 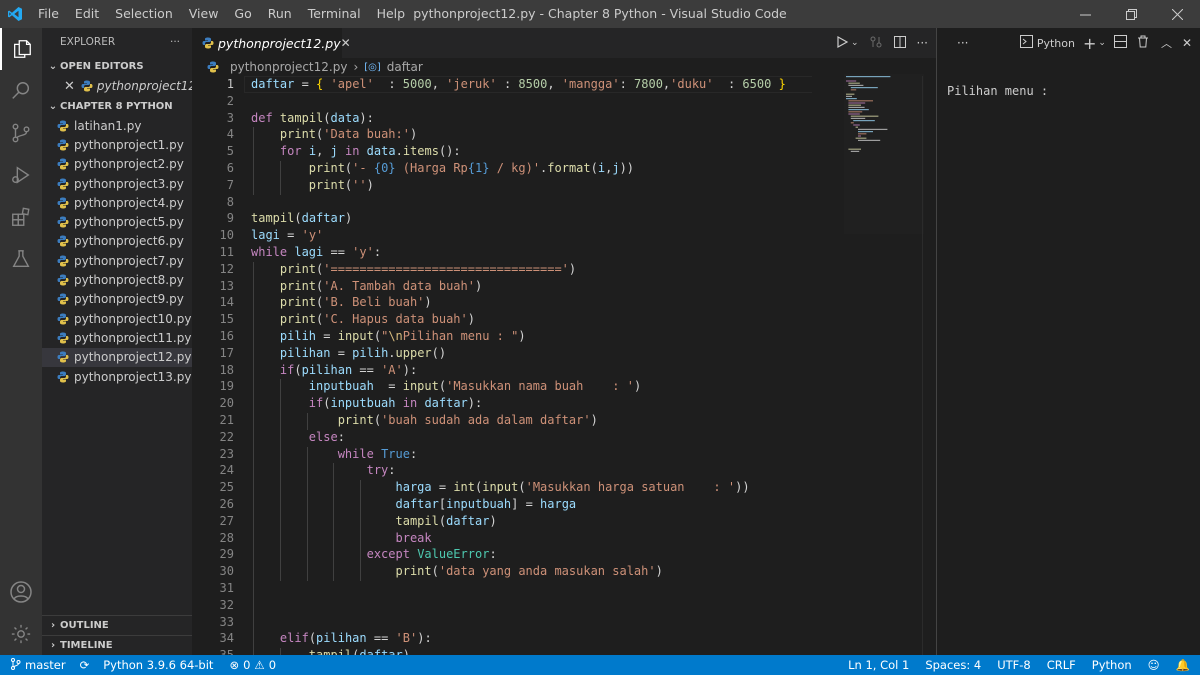 I want to click on outline-section: › OUTLINE, so click(x=117, y=625).